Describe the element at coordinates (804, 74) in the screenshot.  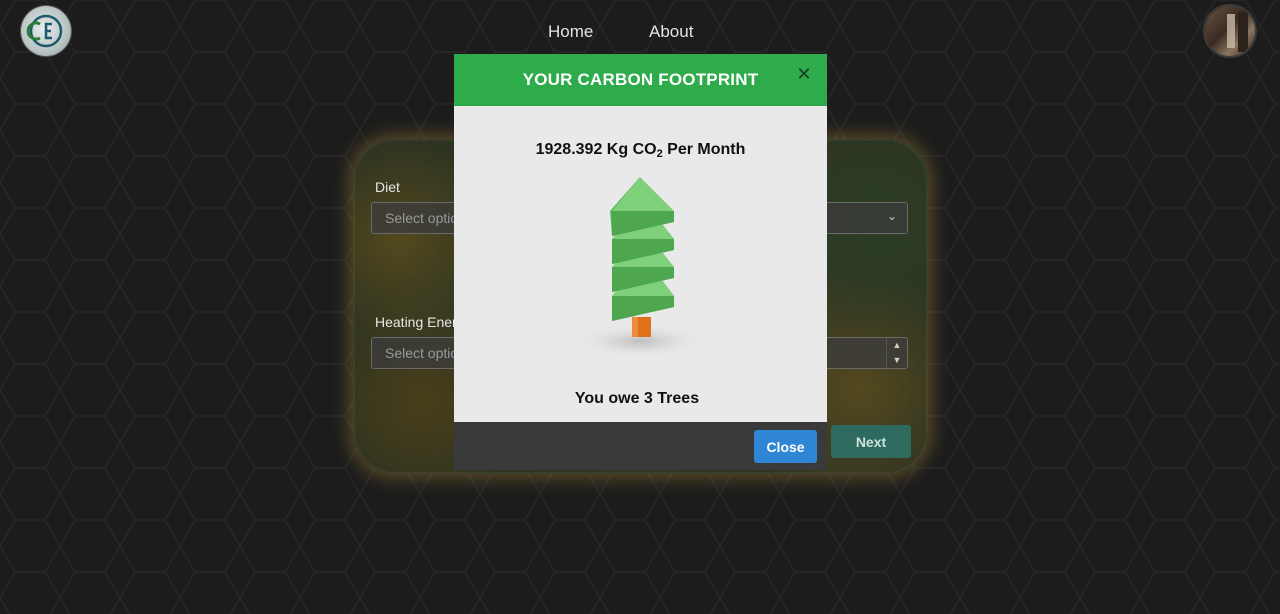
I see `close-icon: ✕` at that location.